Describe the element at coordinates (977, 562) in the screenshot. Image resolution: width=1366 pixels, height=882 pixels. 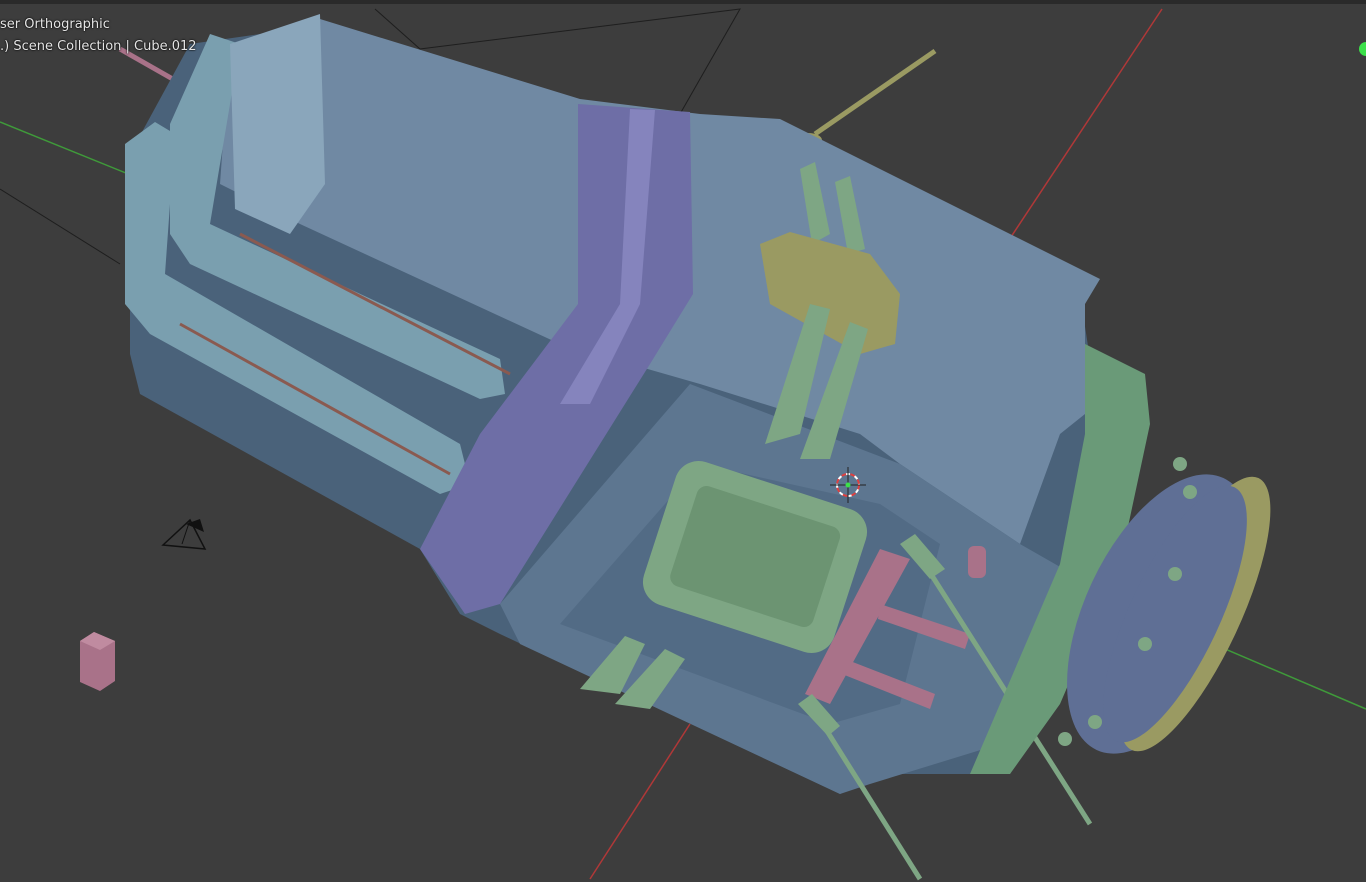
I see `pink-cylinder` at that location.